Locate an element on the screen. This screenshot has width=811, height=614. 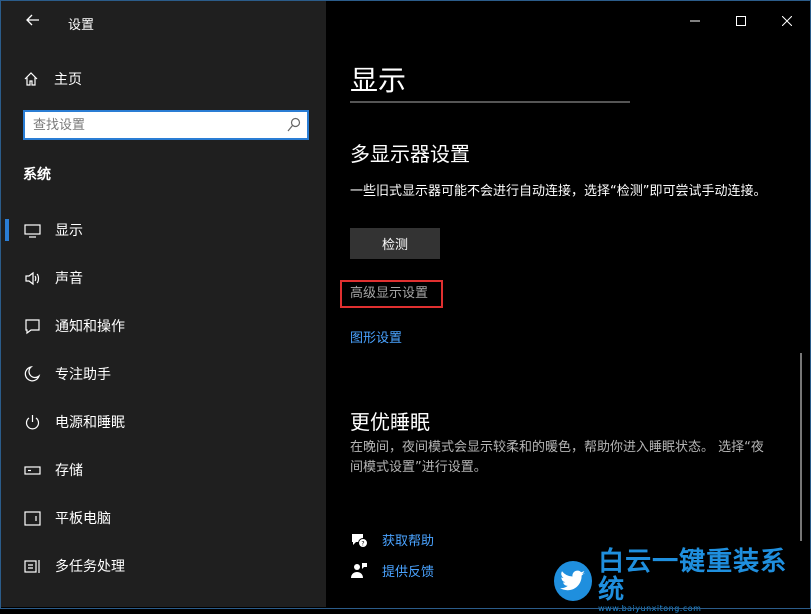
sidebar-item-label: 专注助手 is located at coordinates (83, 375).